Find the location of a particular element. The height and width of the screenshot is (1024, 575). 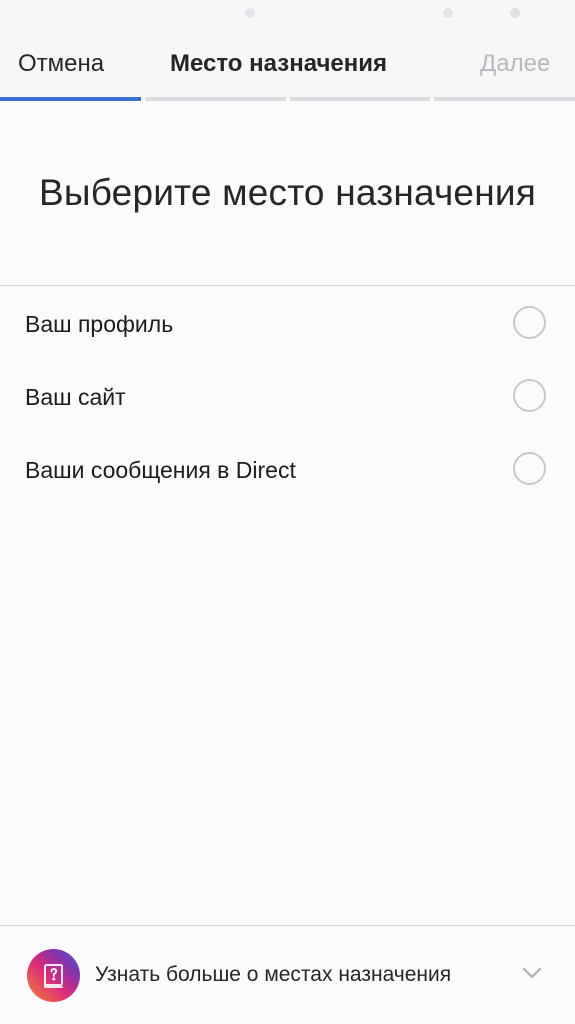

learn-more-label: Узнать больше о местах назначения is located at coordinates (273, 974).